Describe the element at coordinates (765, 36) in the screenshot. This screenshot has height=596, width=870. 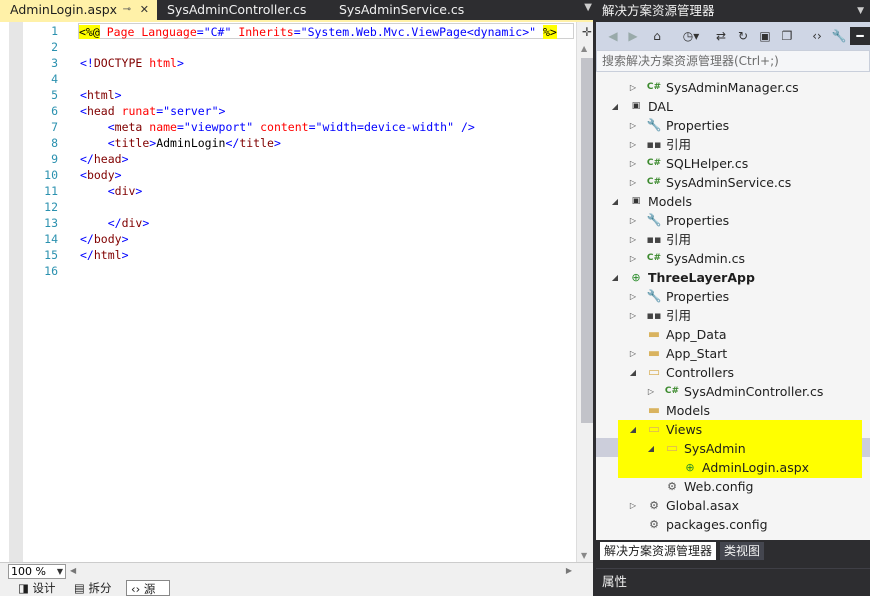
I see `collapse-all-icon: ▣` at that location.